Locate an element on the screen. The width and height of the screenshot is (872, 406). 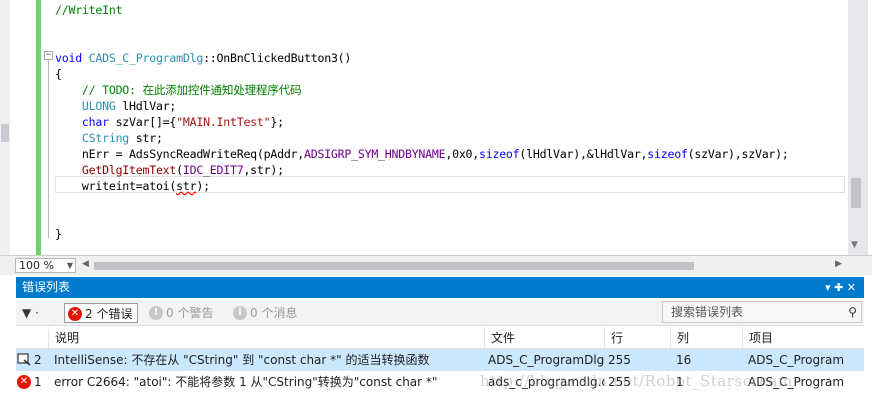
code-token: GetDlgItemText is located at coordinates (116, 170).